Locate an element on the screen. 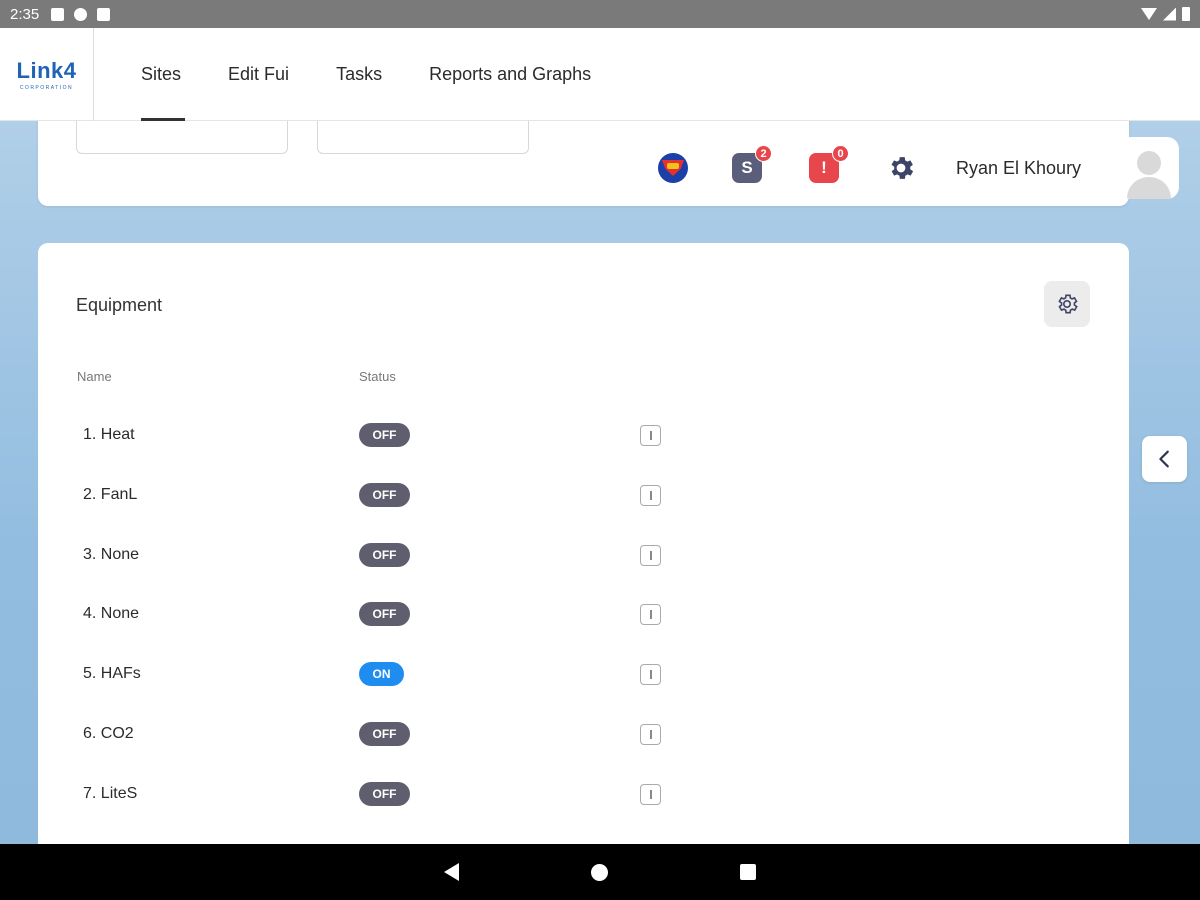  battery-icon is located at coordinates (1186, 14).